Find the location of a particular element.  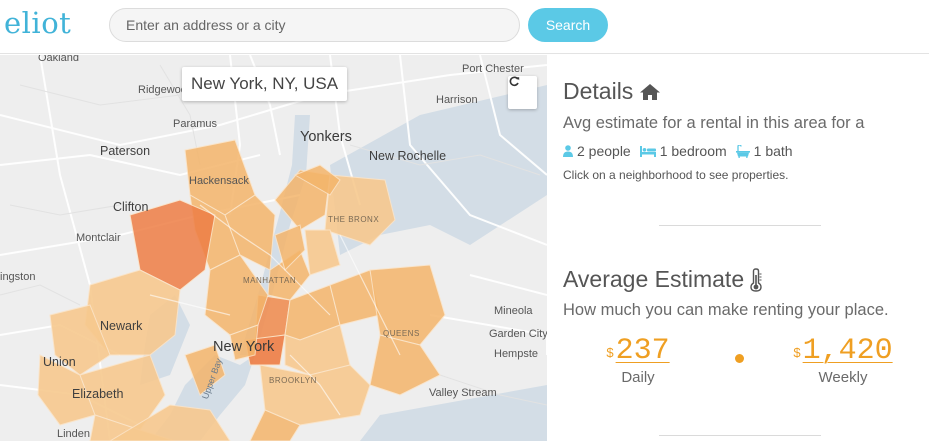

region-queens-s is located at coordinates (405, 365).